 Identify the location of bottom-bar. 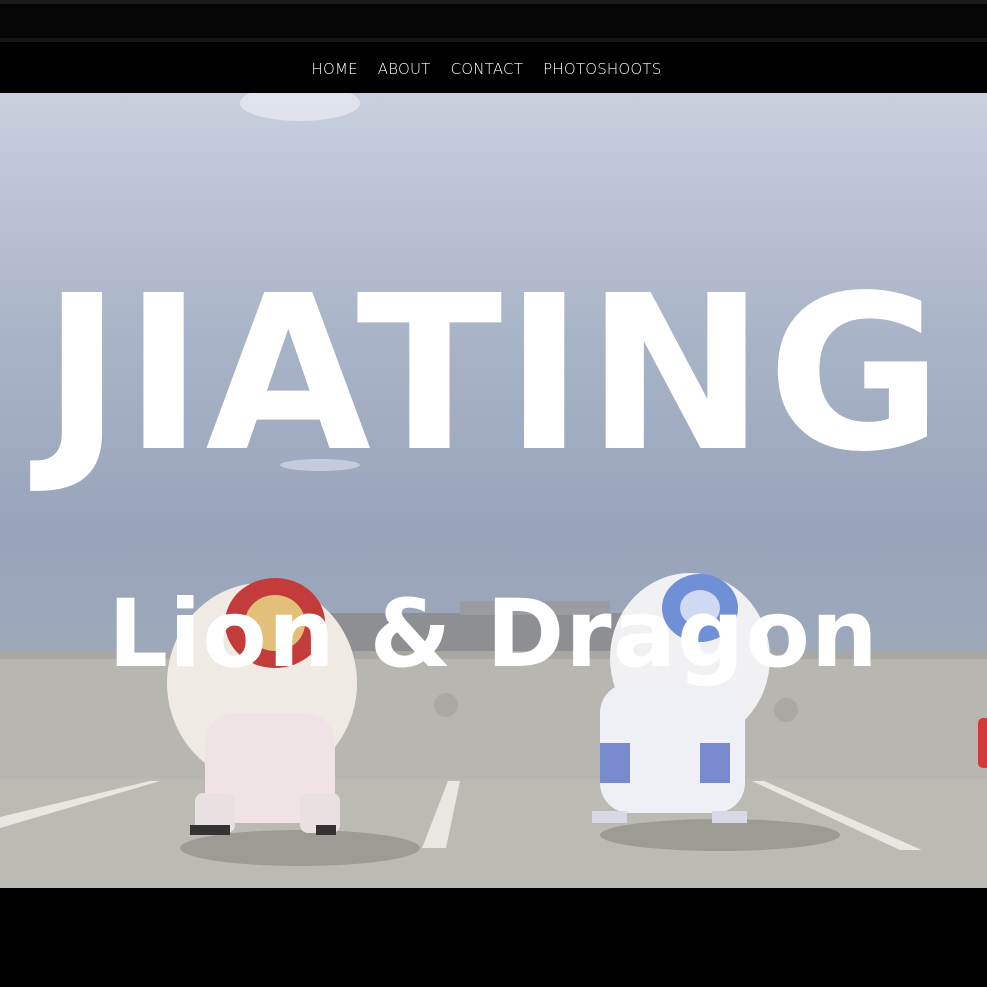
(493, 937).